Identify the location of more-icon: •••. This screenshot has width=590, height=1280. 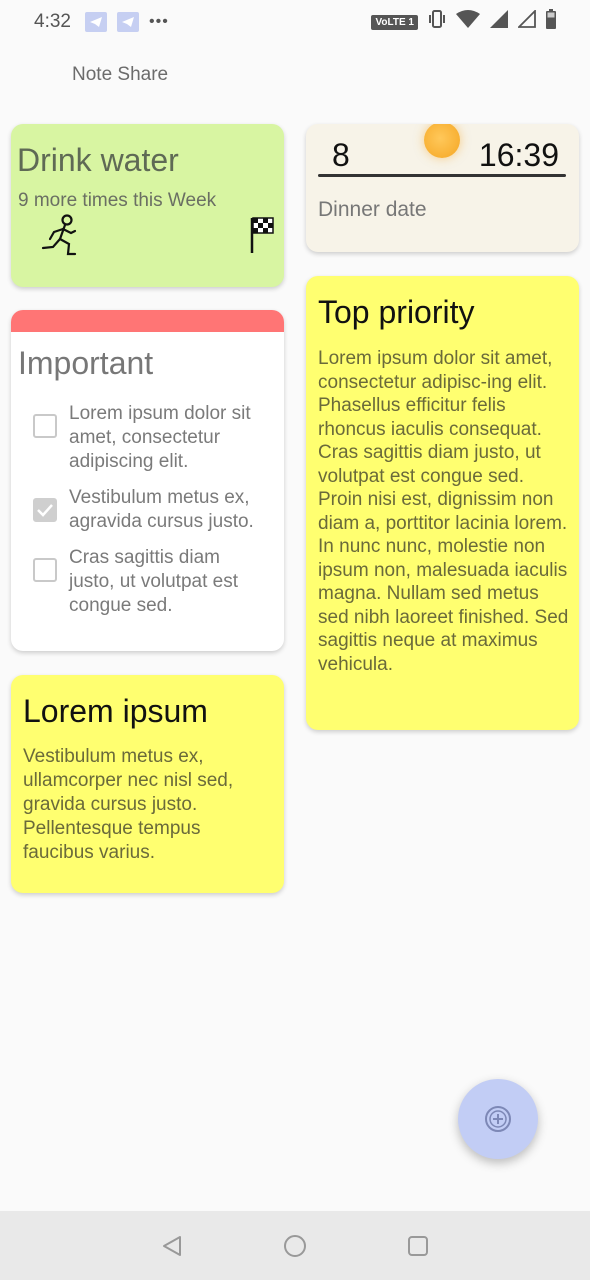
(158, 21).